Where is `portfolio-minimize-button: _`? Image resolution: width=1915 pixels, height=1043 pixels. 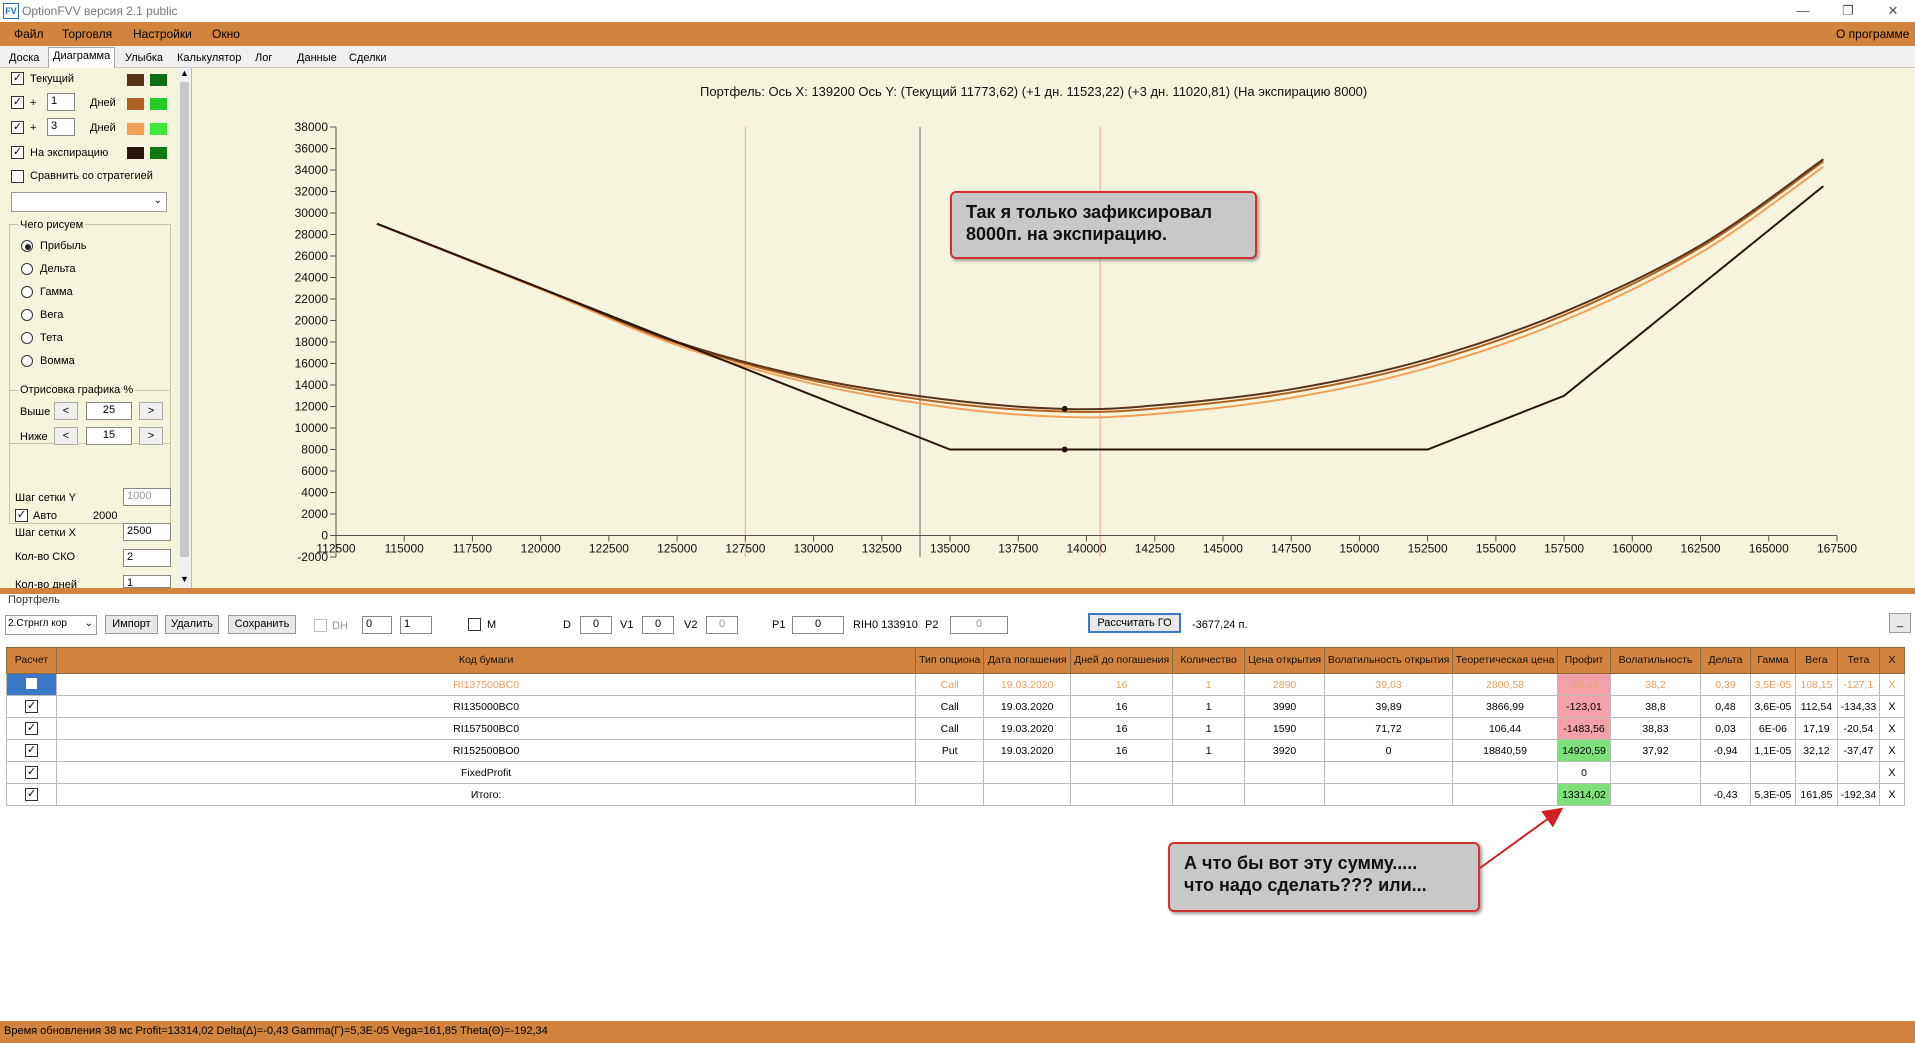 portfolio-minimize-button: _ is located at coordinates (1900, 623).